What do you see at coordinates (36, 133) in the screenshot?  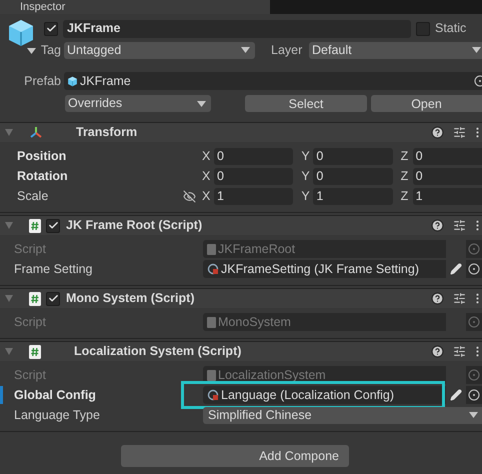 I see `transform-axes-icon` at bounding box center [36, 133].